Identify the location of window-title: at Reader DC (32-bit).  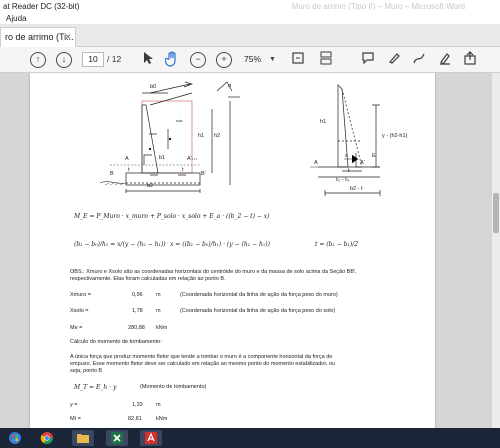
(41, 6).